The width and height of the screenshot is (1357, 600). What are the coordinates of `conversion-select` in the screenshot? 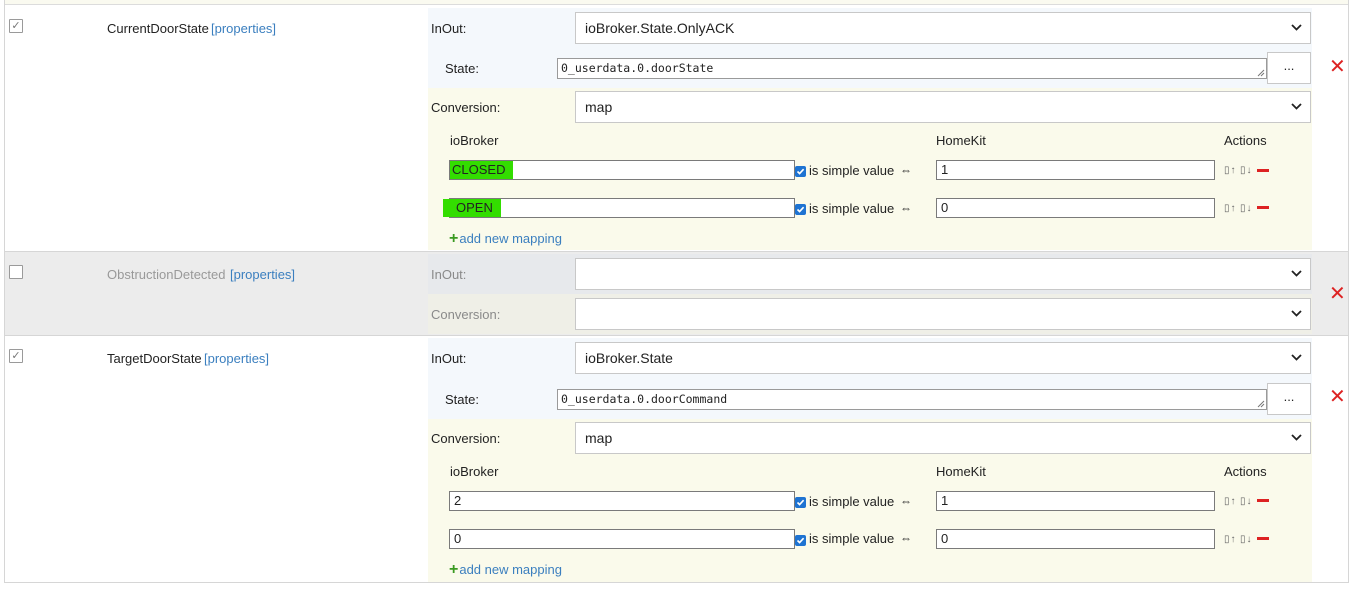 It's located at (943, 314).